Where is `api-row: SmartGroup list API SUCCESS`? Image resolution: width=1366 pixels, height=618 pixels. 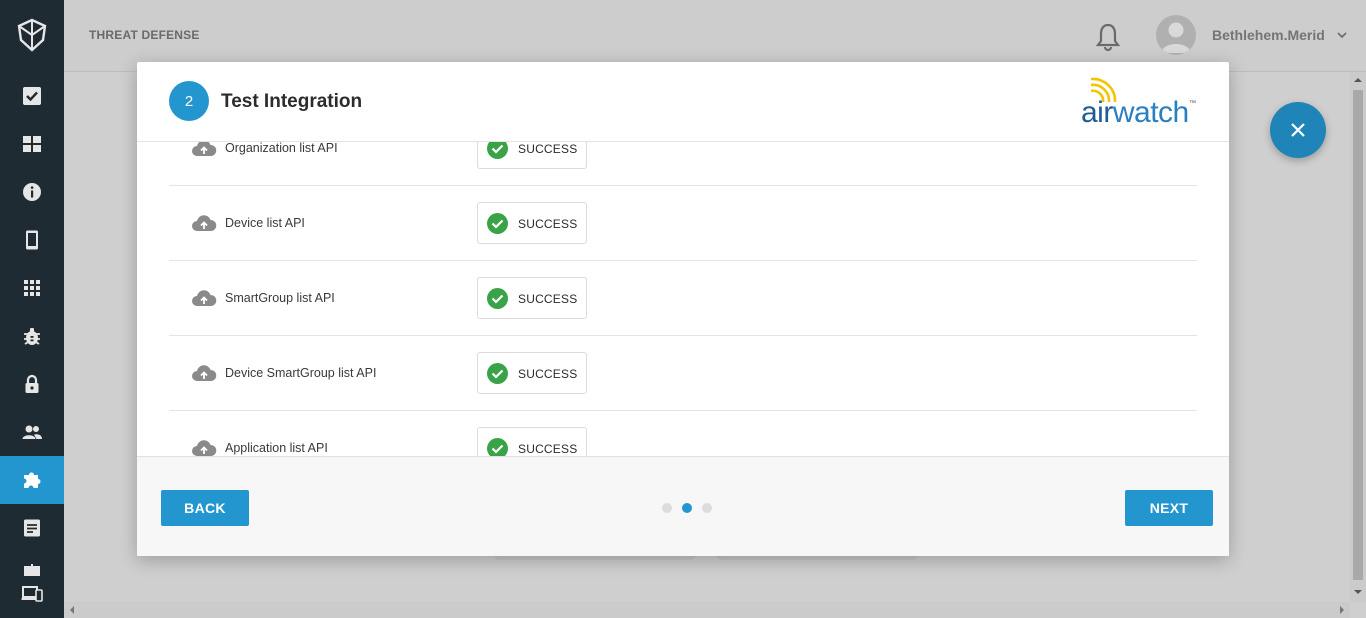 api-row: SmartGroup list API SUCCESS is located at coordinates (683, 298).